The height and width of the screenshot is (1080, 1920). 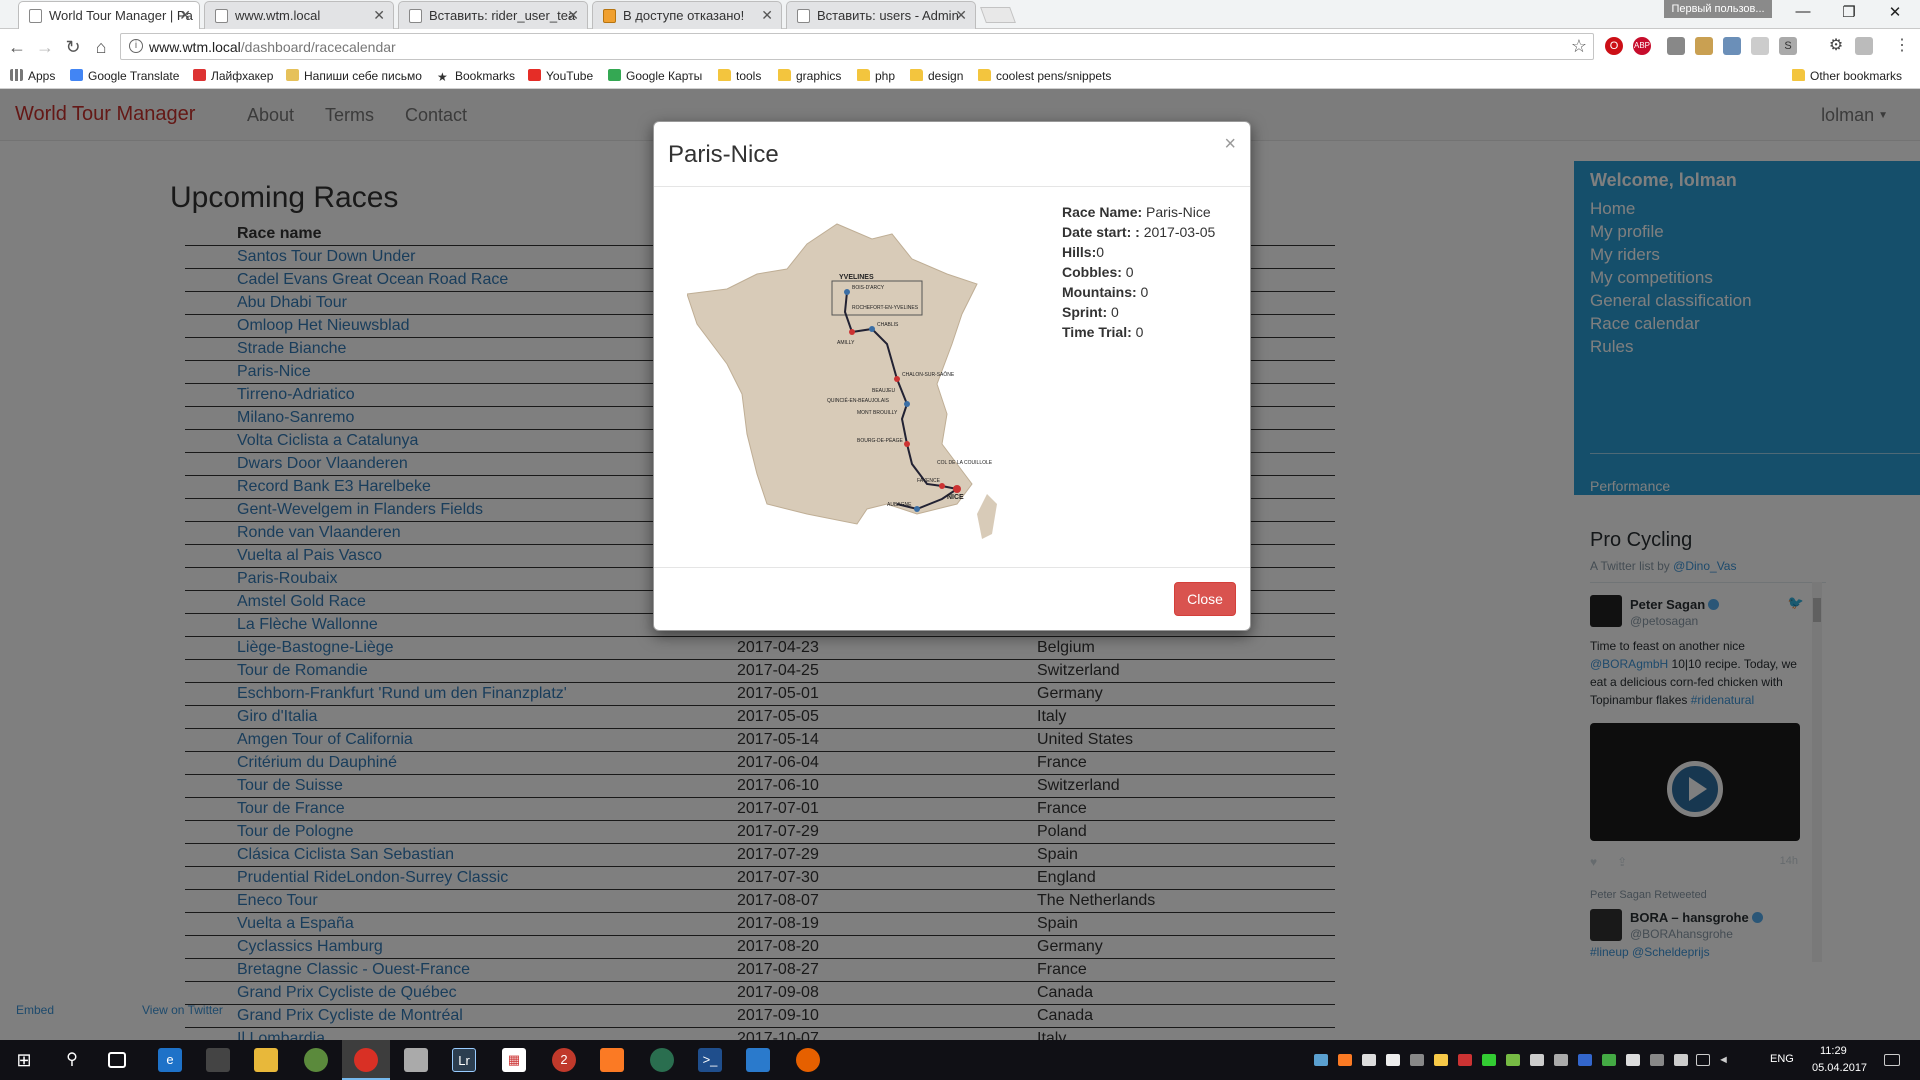 I want to click on lightroom-icon: Lr, so click(x=464, y=1060).